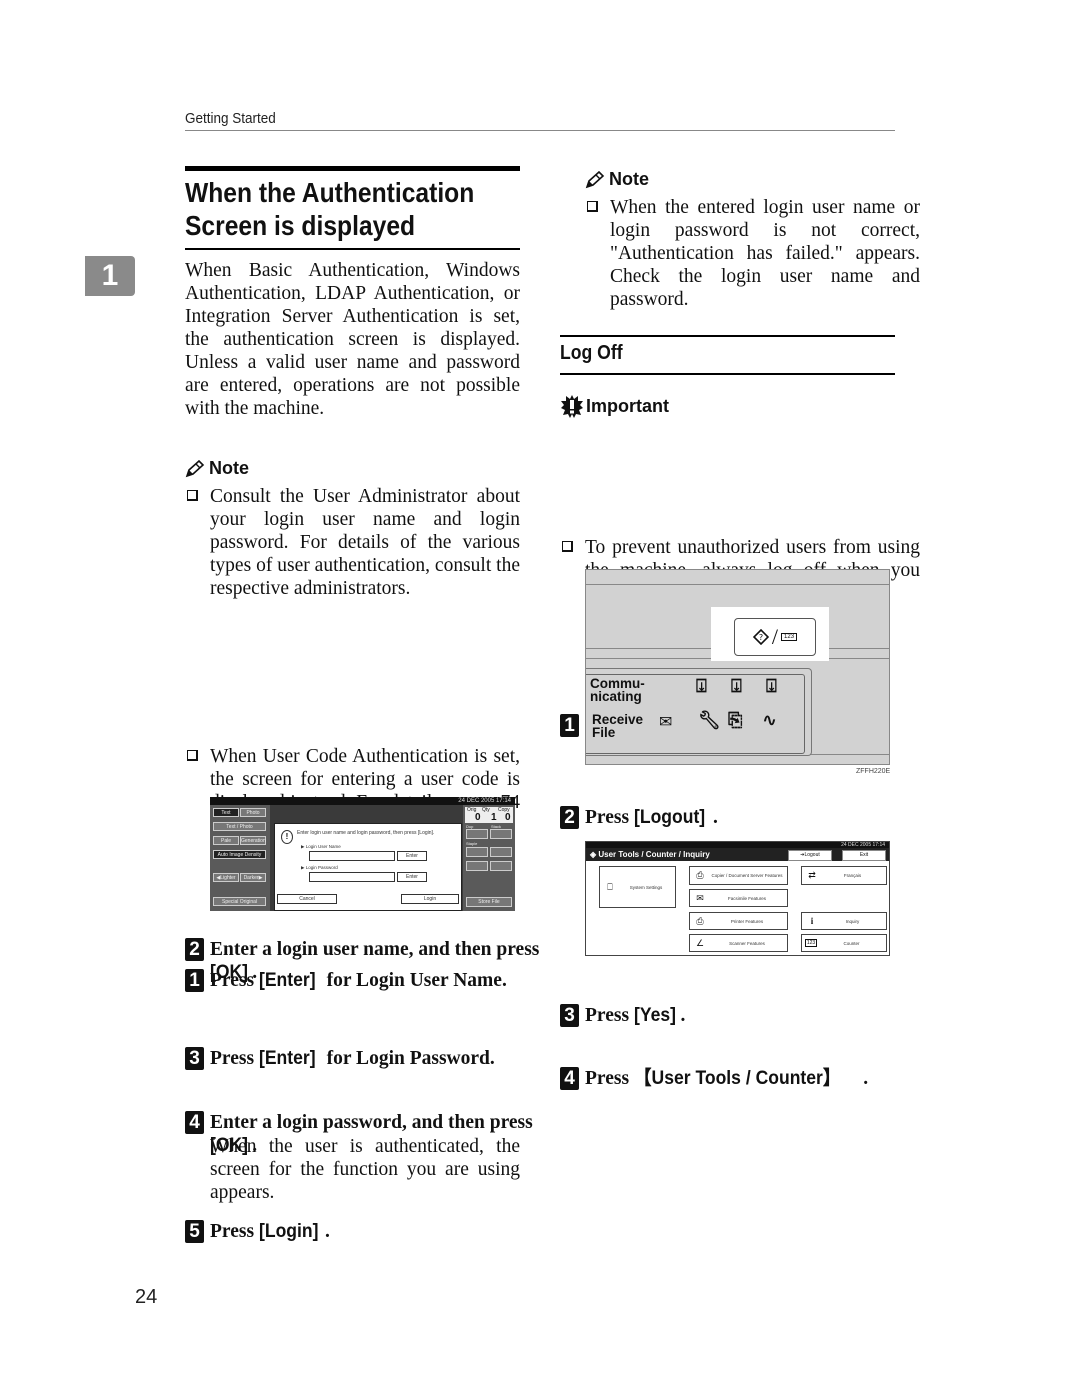 The height and width of the screenshot is (1397, 1080). I want to click on user-tools-counter-key: ? / 123, so click(775, 637).